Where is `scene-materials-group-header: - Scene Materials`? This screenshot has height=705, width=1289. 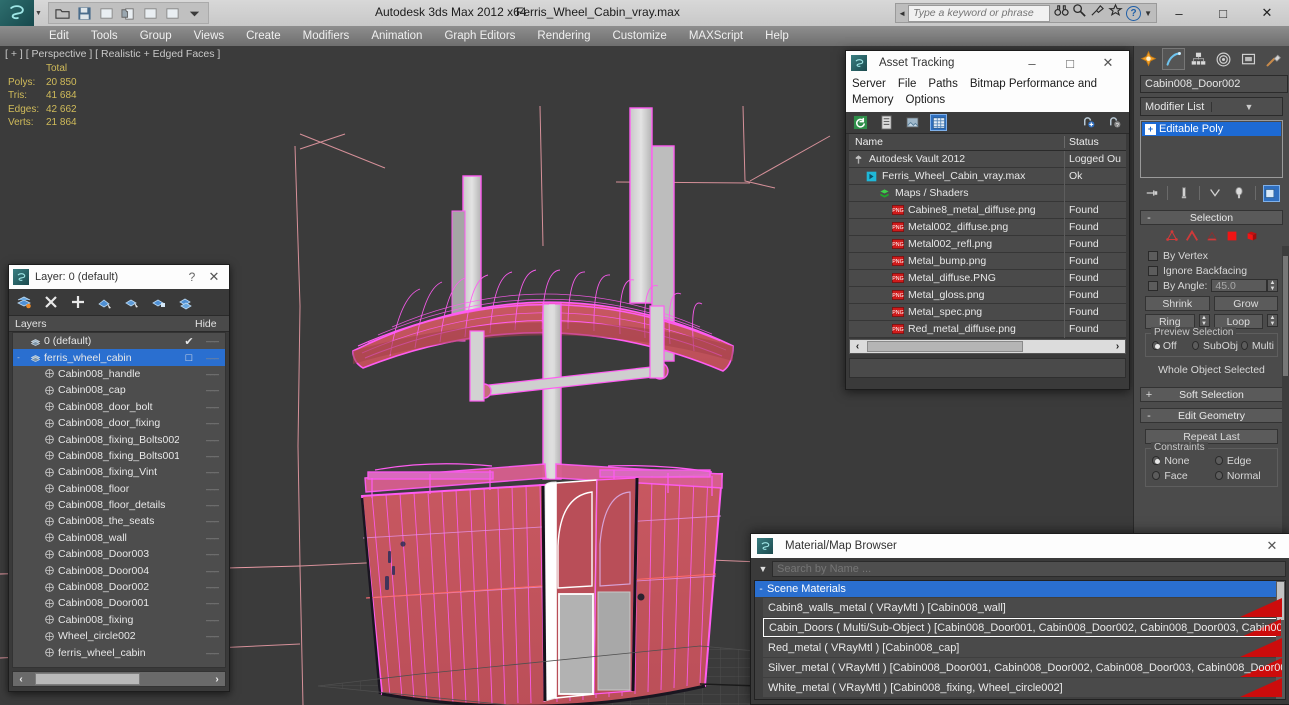 scene-materials-group-header: - Scene Materials is located at coordinates (1020, 589).